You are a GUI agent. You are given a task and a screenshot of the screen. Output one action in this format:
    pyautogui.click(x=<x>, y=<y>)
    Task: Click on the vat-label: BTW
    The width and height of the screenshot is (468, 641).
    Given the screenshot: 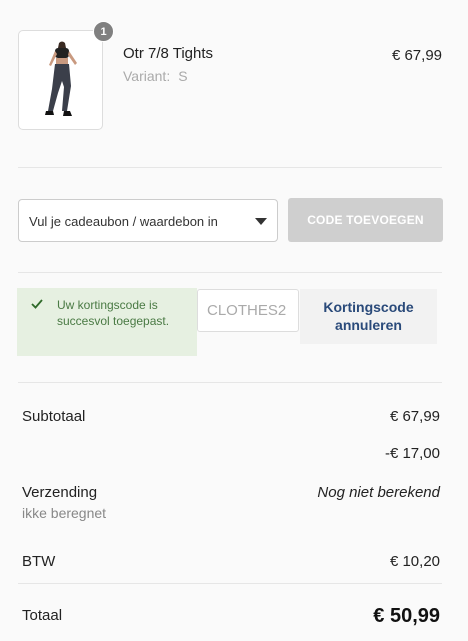 What is the action you would take?
    pyautogui.click(x=39, y=561)
    